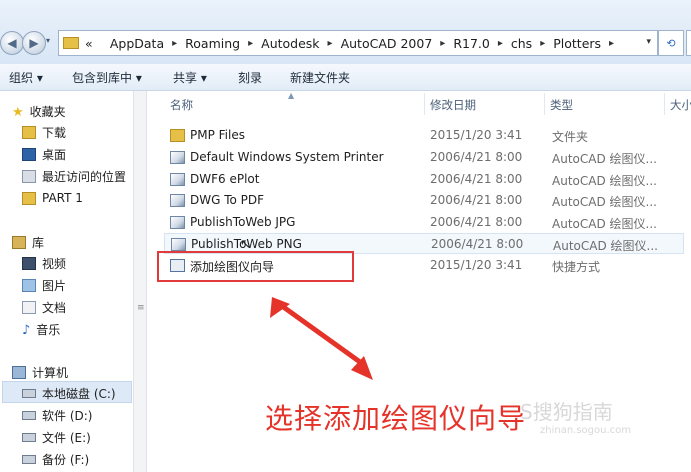 Image resolution: width=691 pixels, height=472 pixels. What do you see at coordinates (586, 430) in the screenshot?
I see `watermark-url: zhinan.sogou.com` at bounding box center [586, 430].